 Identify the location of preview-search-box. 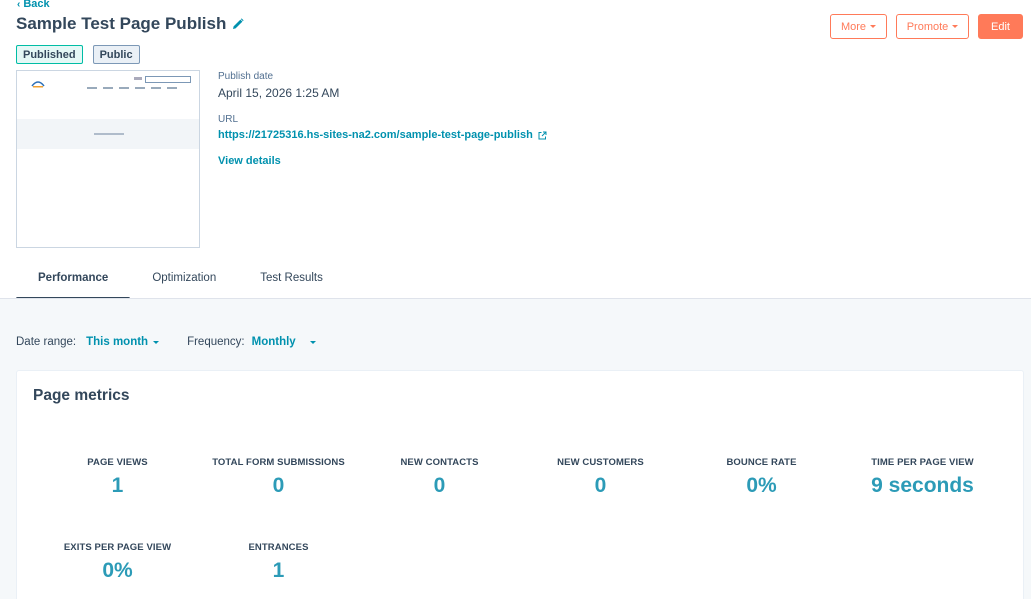
(168, 79).